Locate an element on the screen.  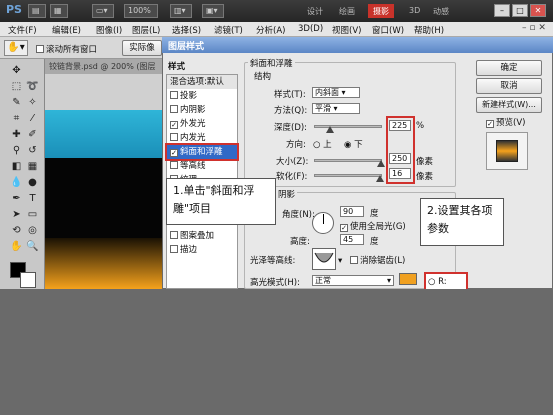
partial-radio: ○ R: is located at coordinates (437, 282).